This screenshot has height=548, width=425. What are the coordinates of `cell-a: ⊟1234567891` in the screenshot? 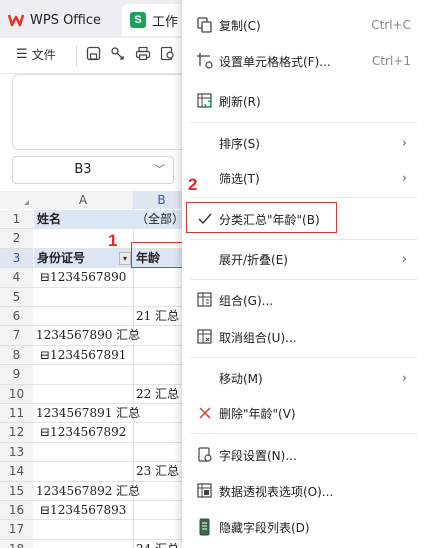 It's located at (90, 355).